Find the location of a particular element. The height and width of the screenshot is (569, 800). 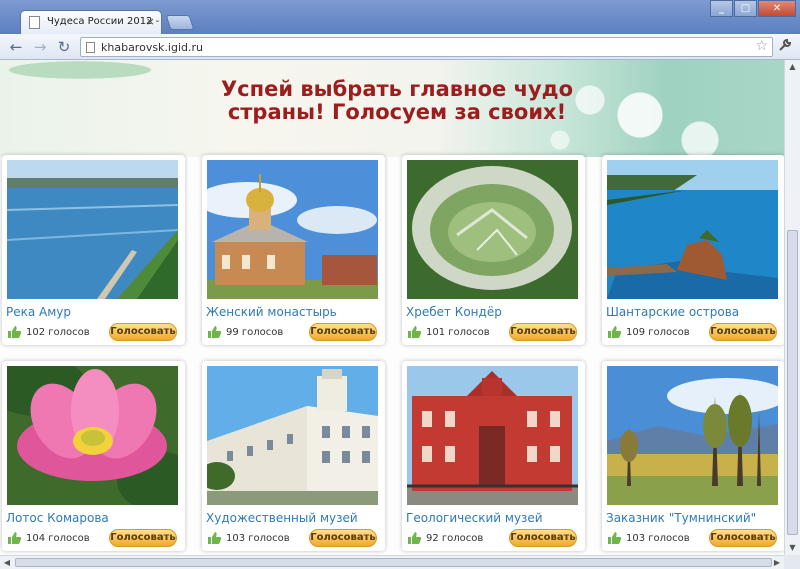

vertical-scrollbar: ▲ ▼ is located at coordinates (792, 307).